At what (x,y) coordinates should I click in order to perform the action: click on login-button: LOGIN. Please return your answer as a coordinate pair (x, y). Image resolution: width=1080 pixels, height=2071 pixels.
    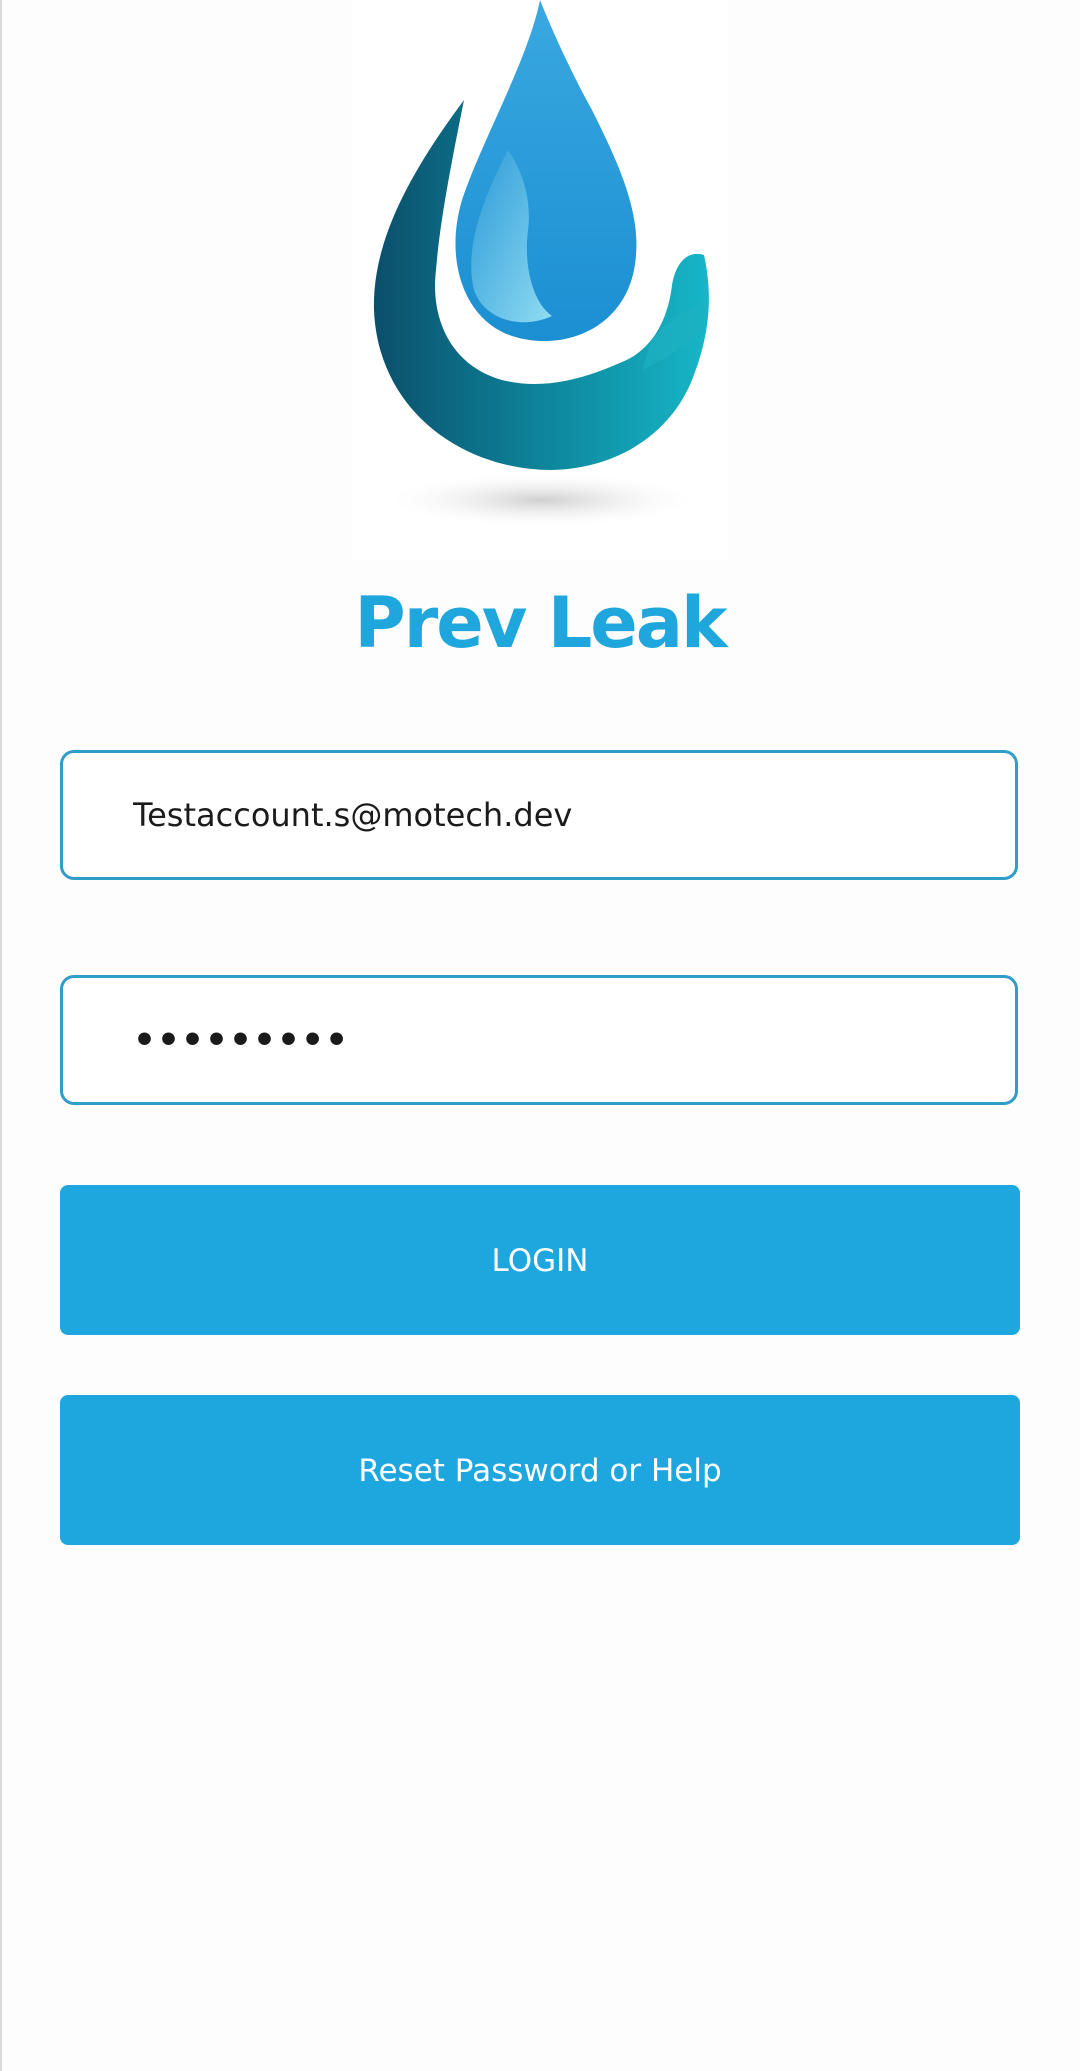
    Looking at the image, I should click on (540, 1260).